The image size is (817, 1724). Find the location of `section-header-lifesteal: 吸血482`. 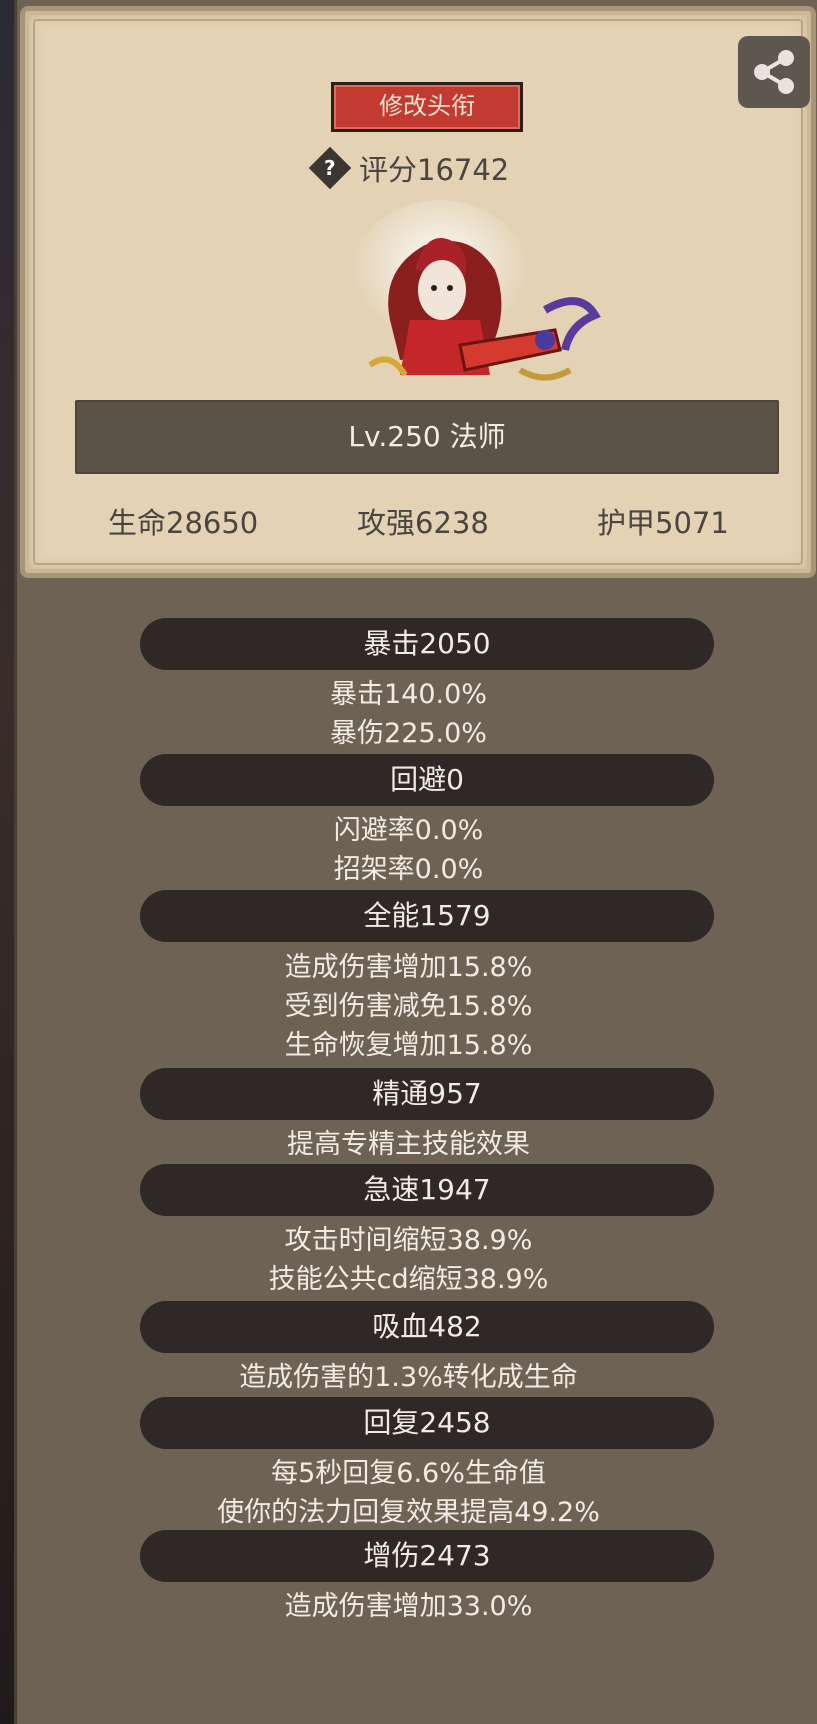

section-header-lifesteal: 吸血482 is located at coordinates (427, 1327).